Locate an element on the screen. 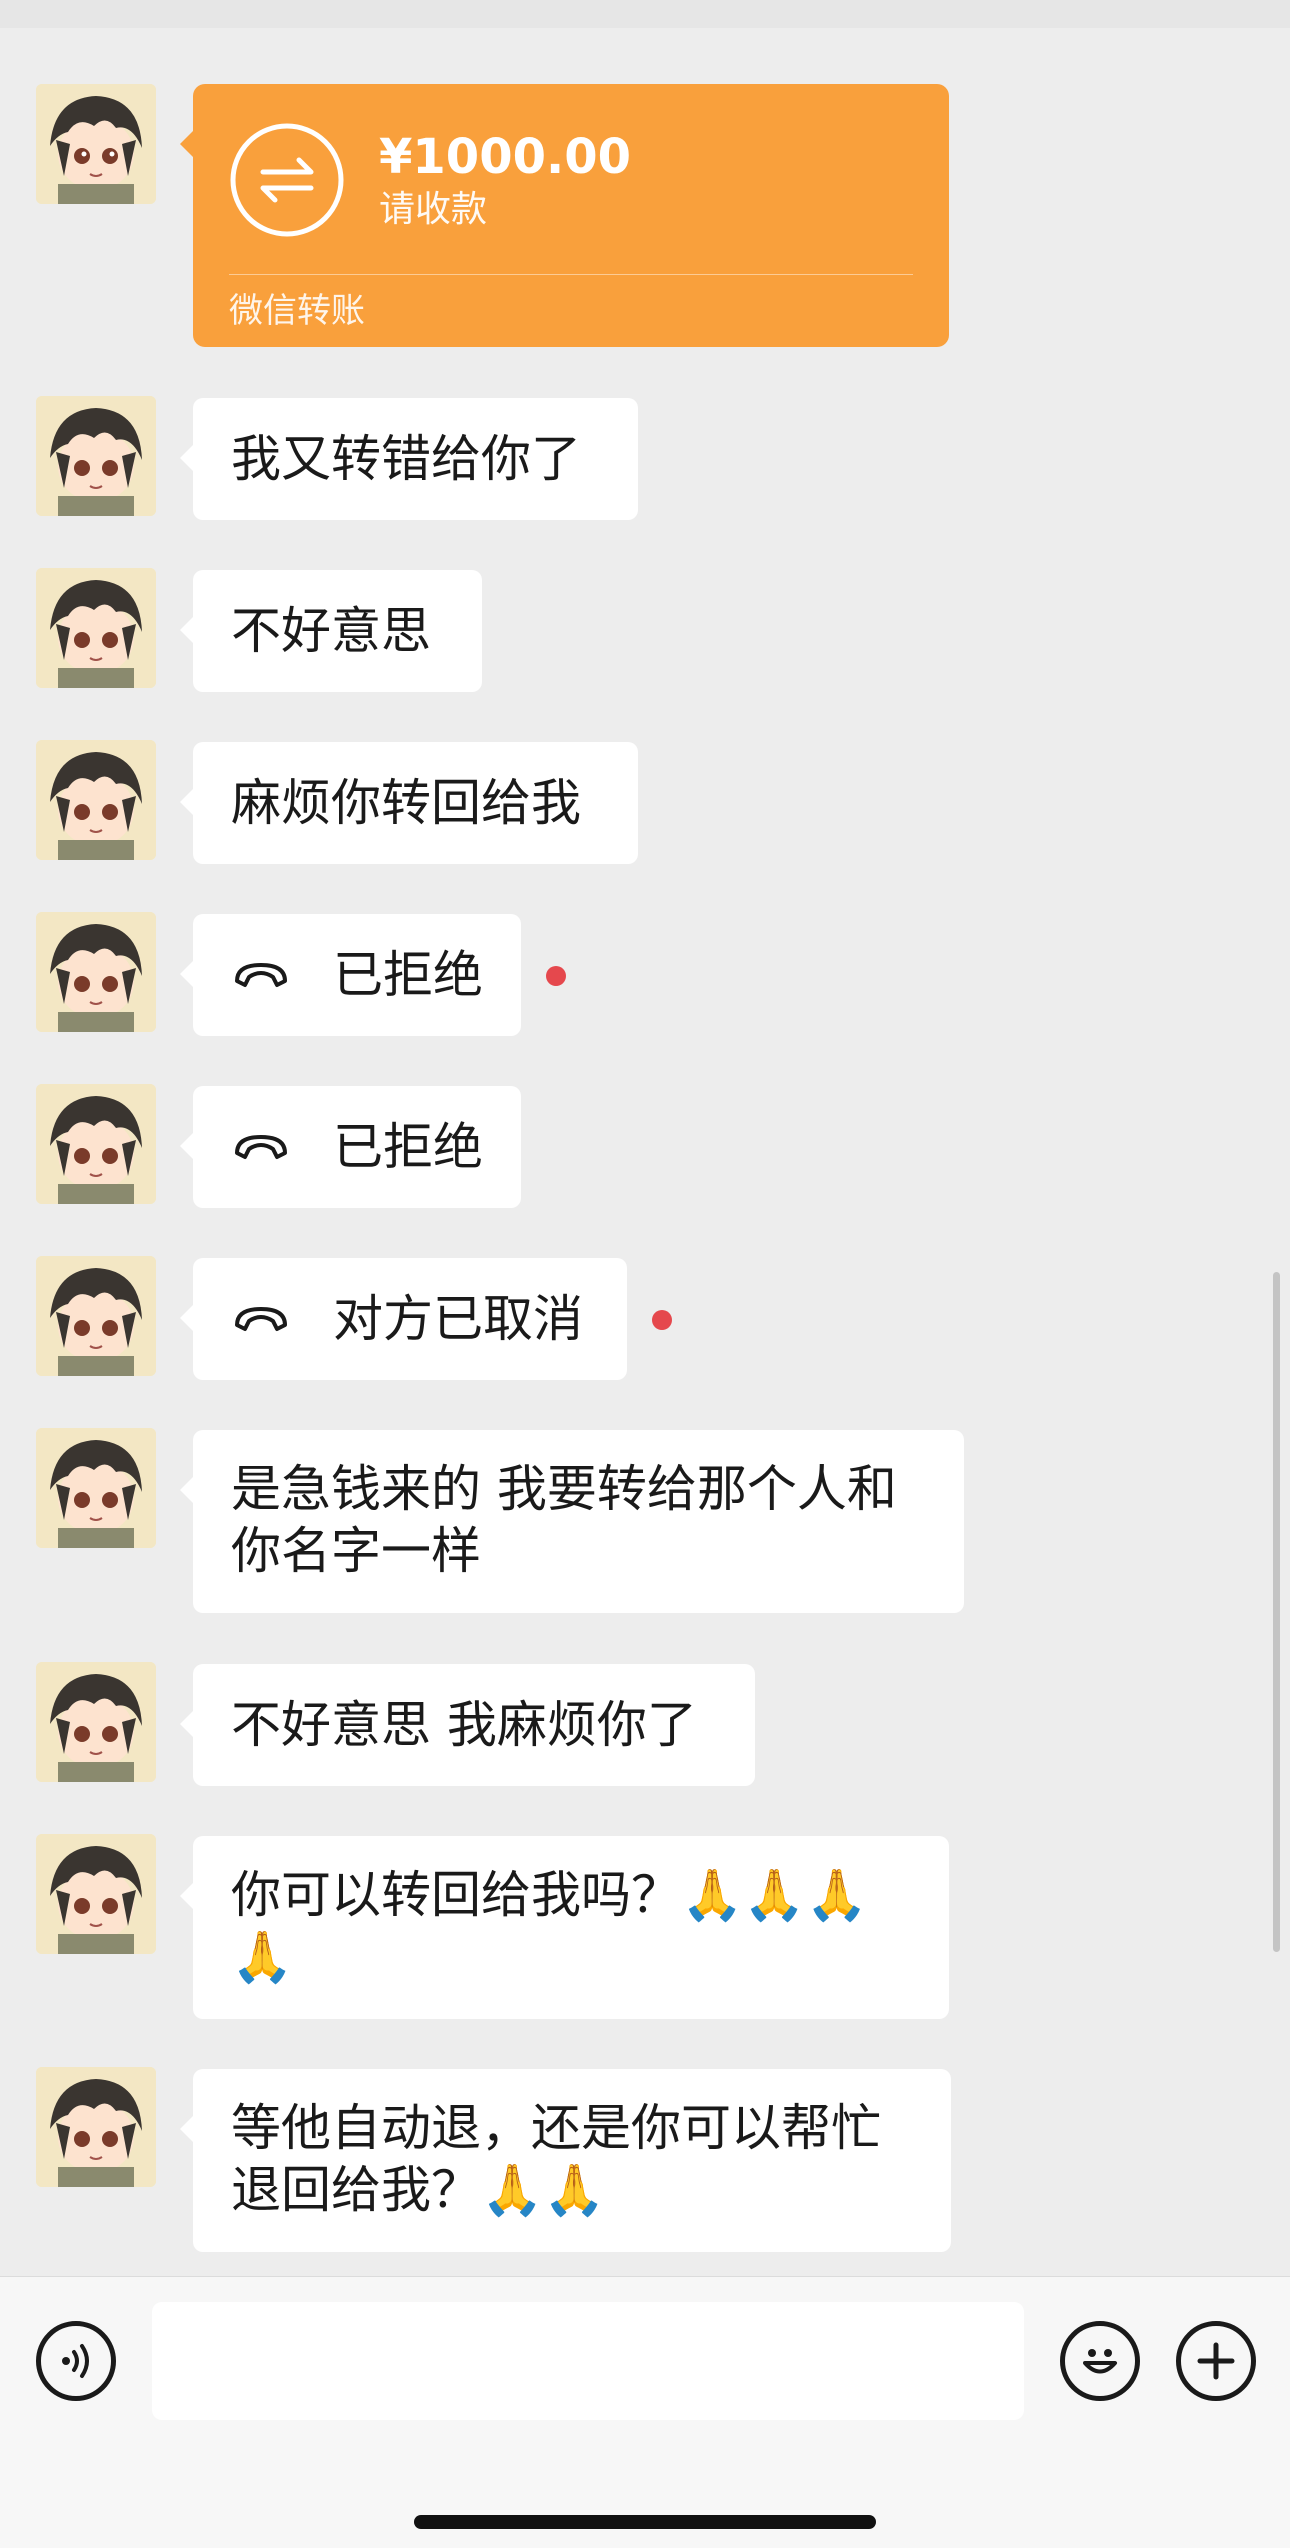 This screenshot has height=2548, width=1290. transfer-card: ¥1000.00 请收款 微信转账 is located at coordinates (564, 215).